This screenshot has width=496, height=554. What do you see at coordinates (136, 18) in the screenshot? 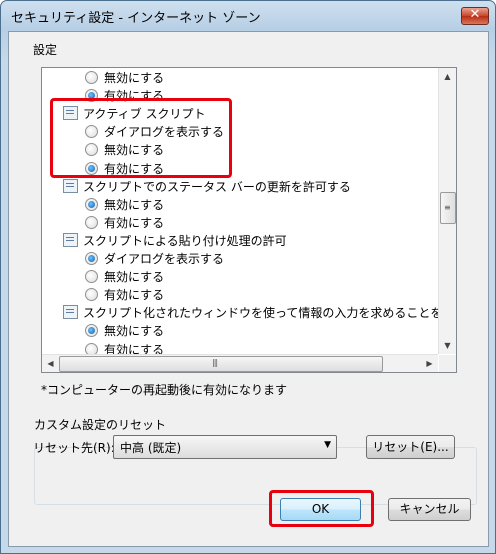
I see `window-title: セキュリティ設定 - インターネット ゾーン` at bounding box center [136, 18].